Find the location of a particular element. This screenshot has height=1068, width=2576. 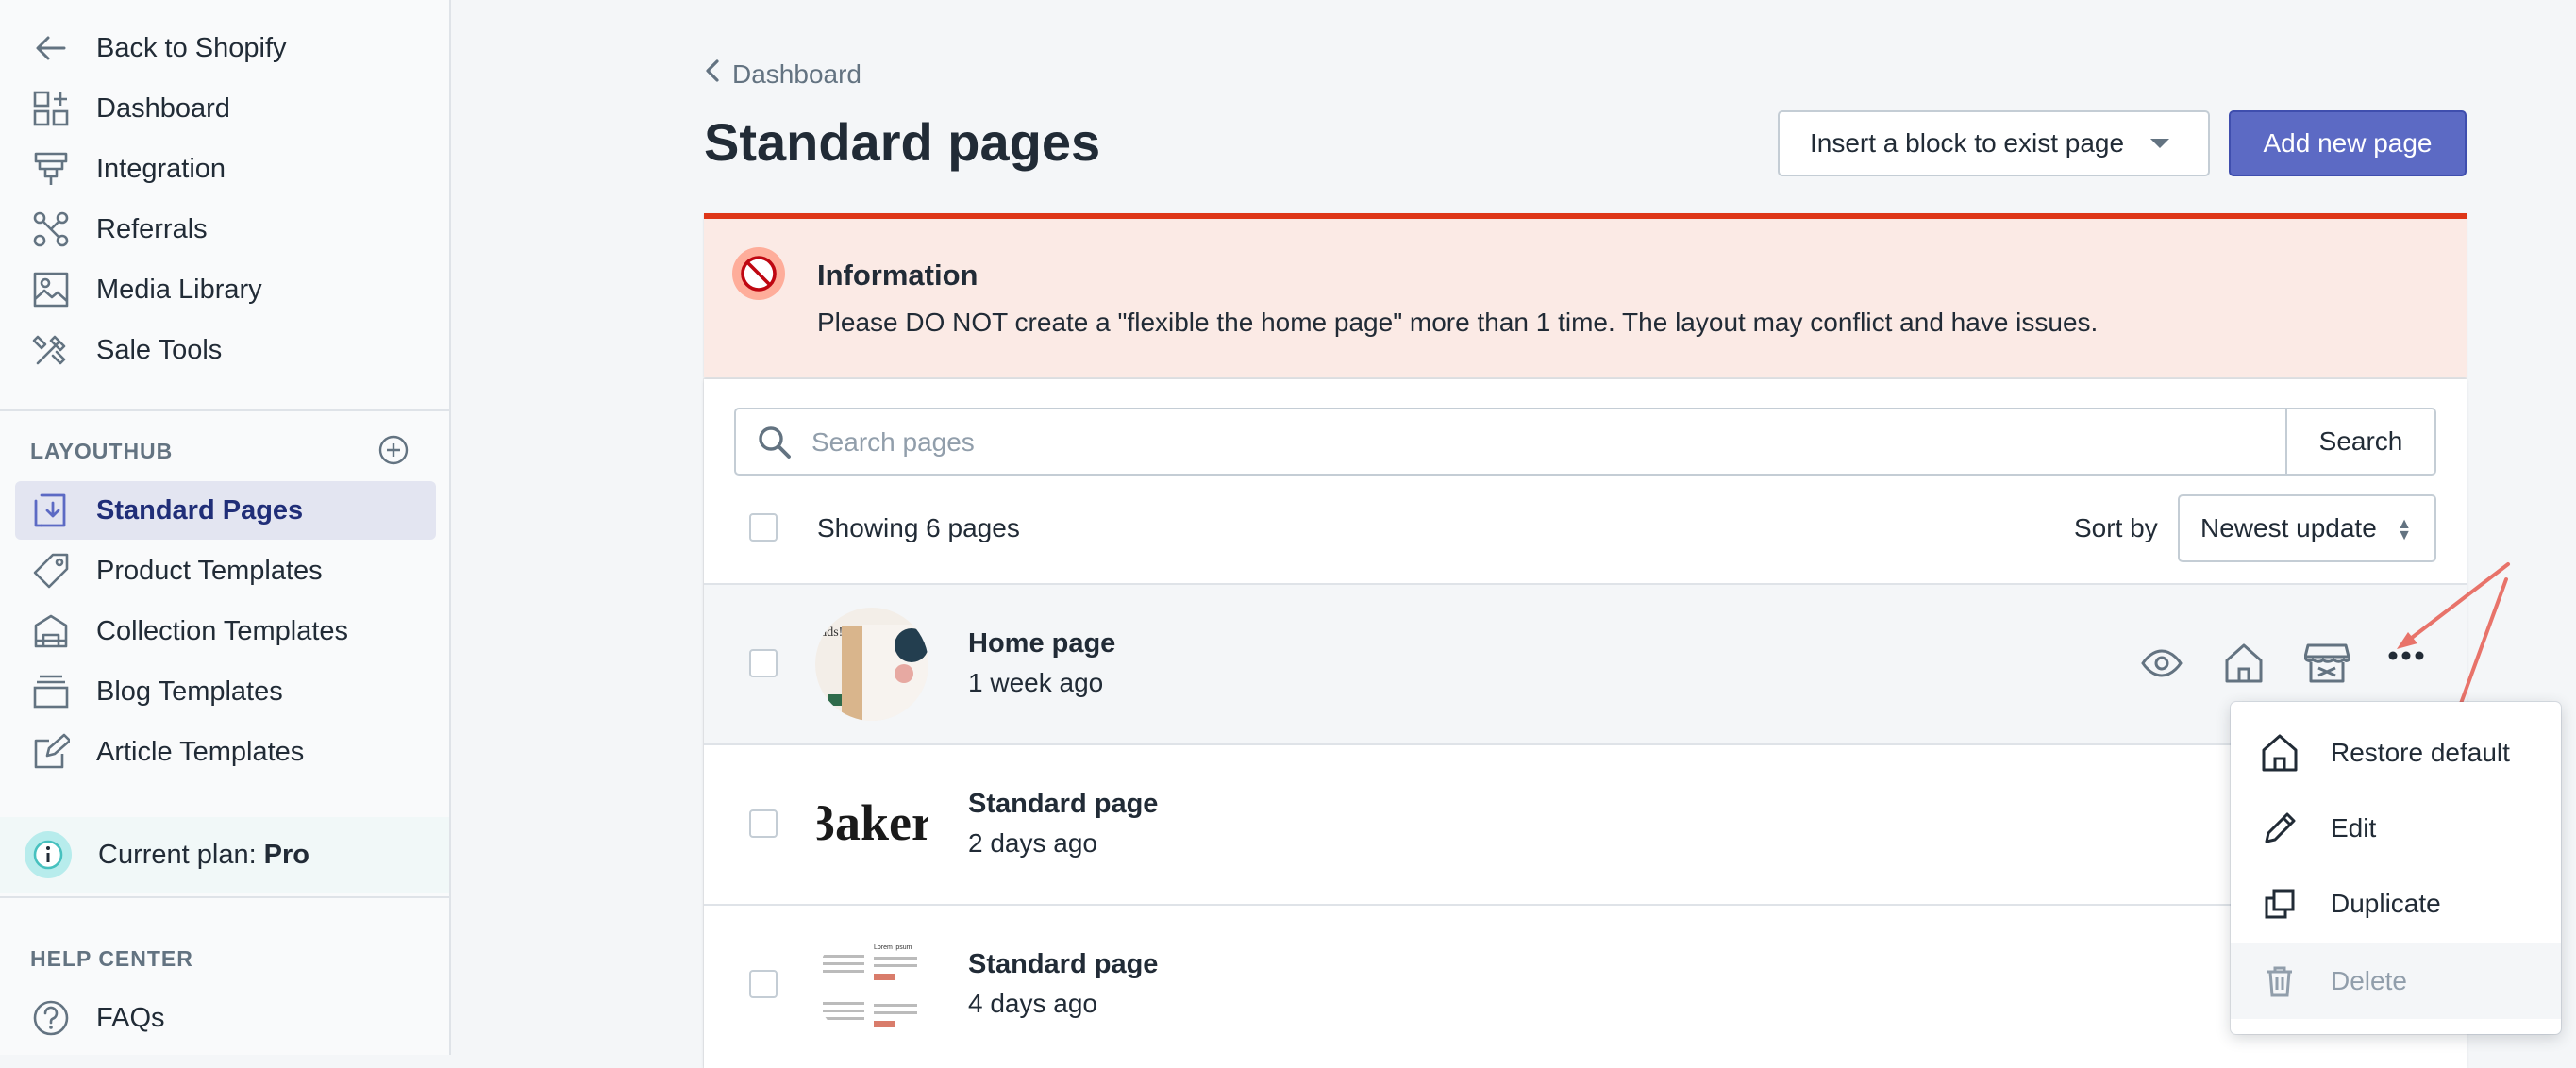

collection-icon is located at coordinates (51, 631).